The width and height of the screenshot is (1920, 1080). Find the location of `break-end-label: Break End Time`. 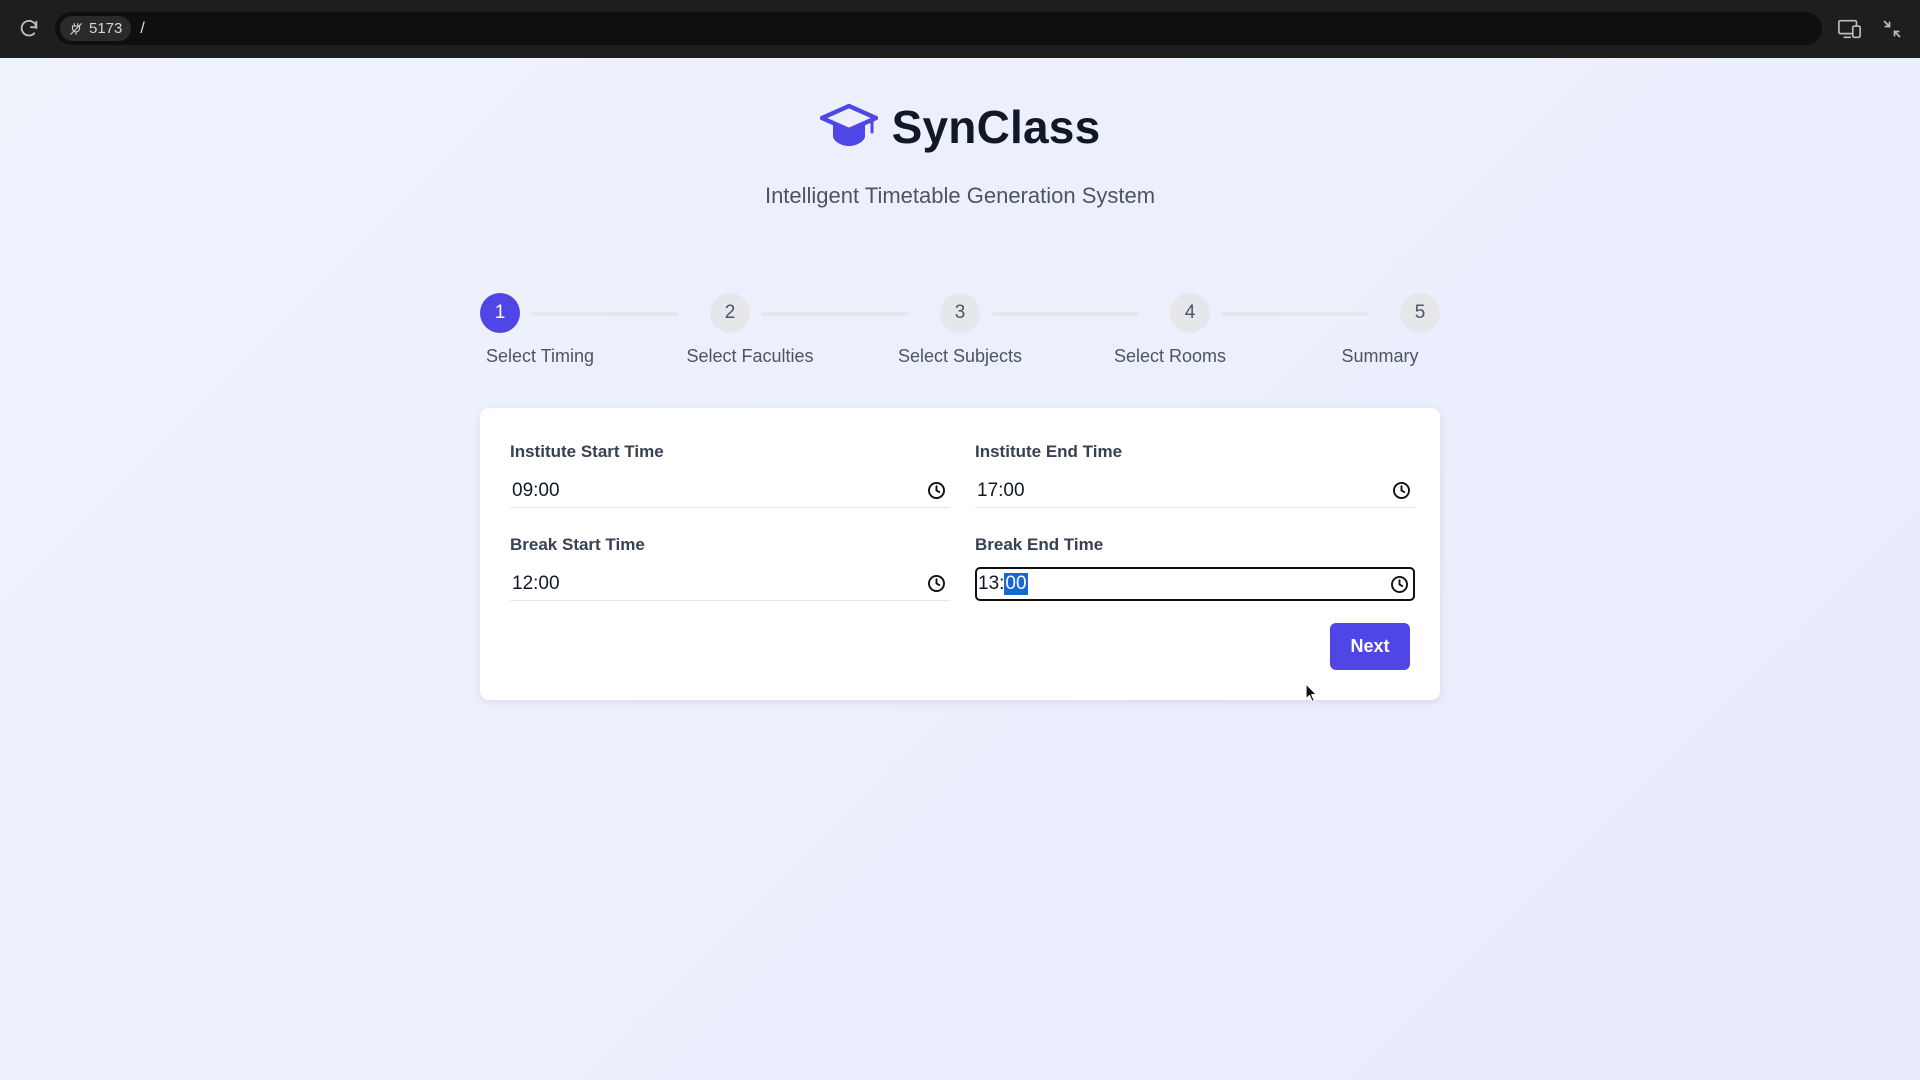

break-end-label: Break End Time is located at coordinates (1039, 544).